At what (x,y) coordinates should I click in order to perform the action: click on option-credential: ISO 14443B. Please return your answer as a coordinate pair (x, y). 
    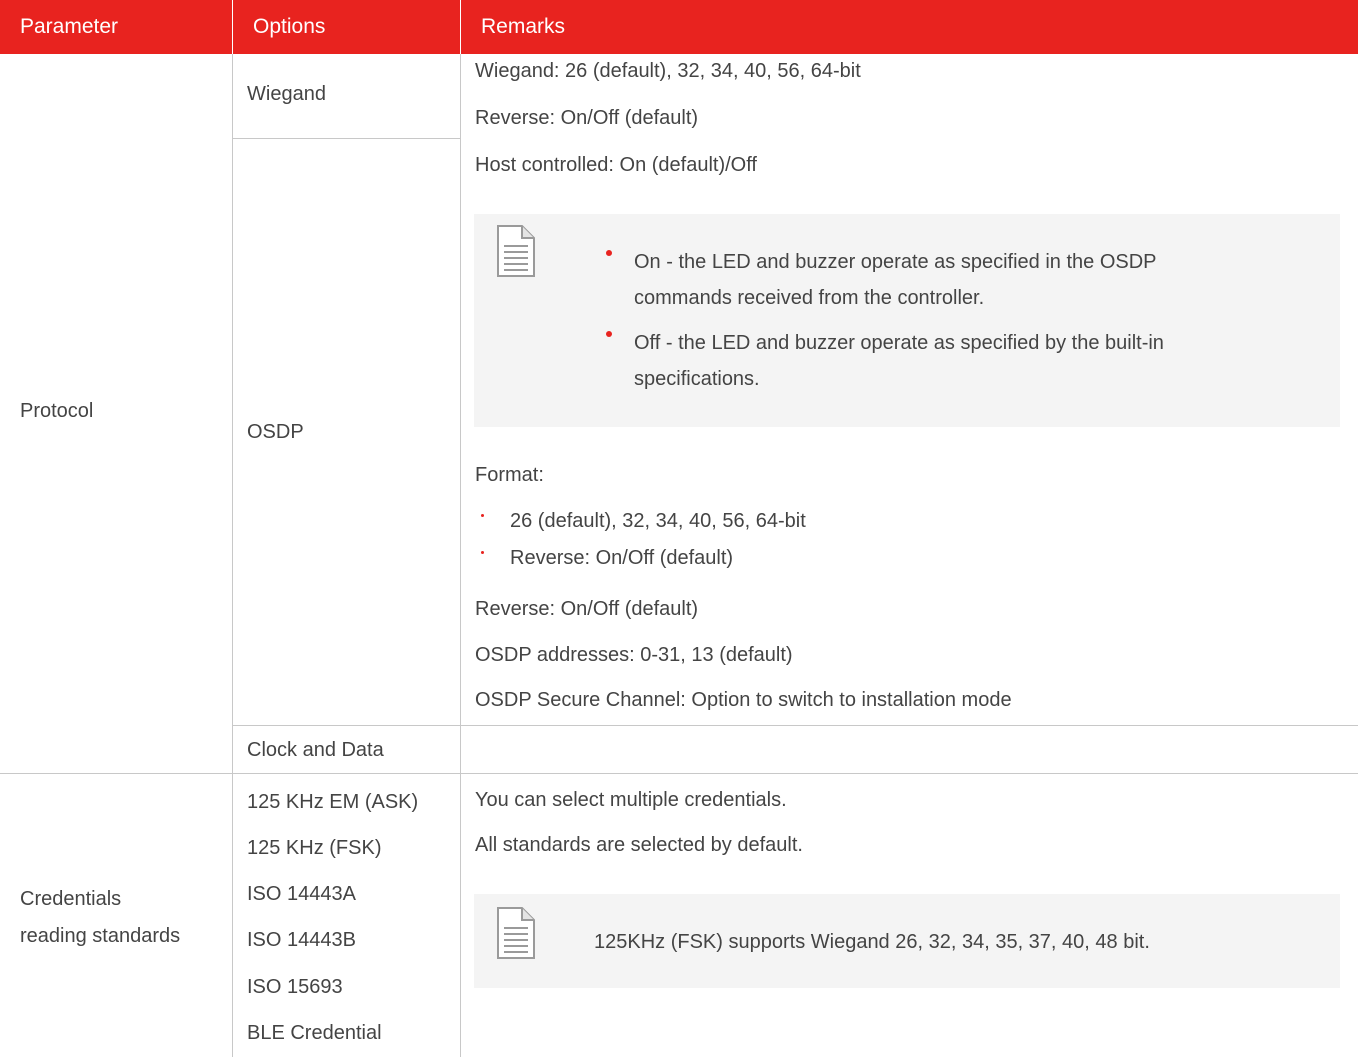
    Looking at the image, I should click on (301, 940).